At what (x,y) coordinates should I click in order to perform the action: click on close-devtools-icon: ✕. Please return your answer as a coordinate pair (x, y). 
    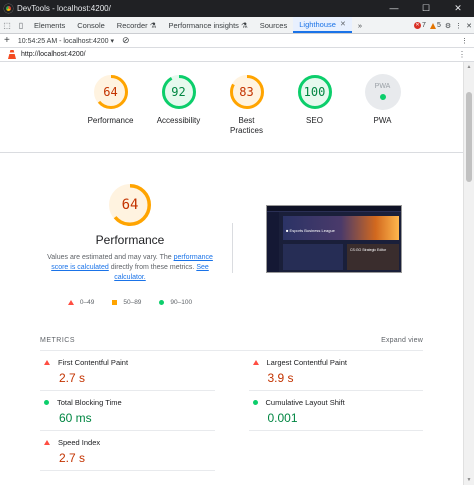
    Looking at the image, I should click on (469, 26).